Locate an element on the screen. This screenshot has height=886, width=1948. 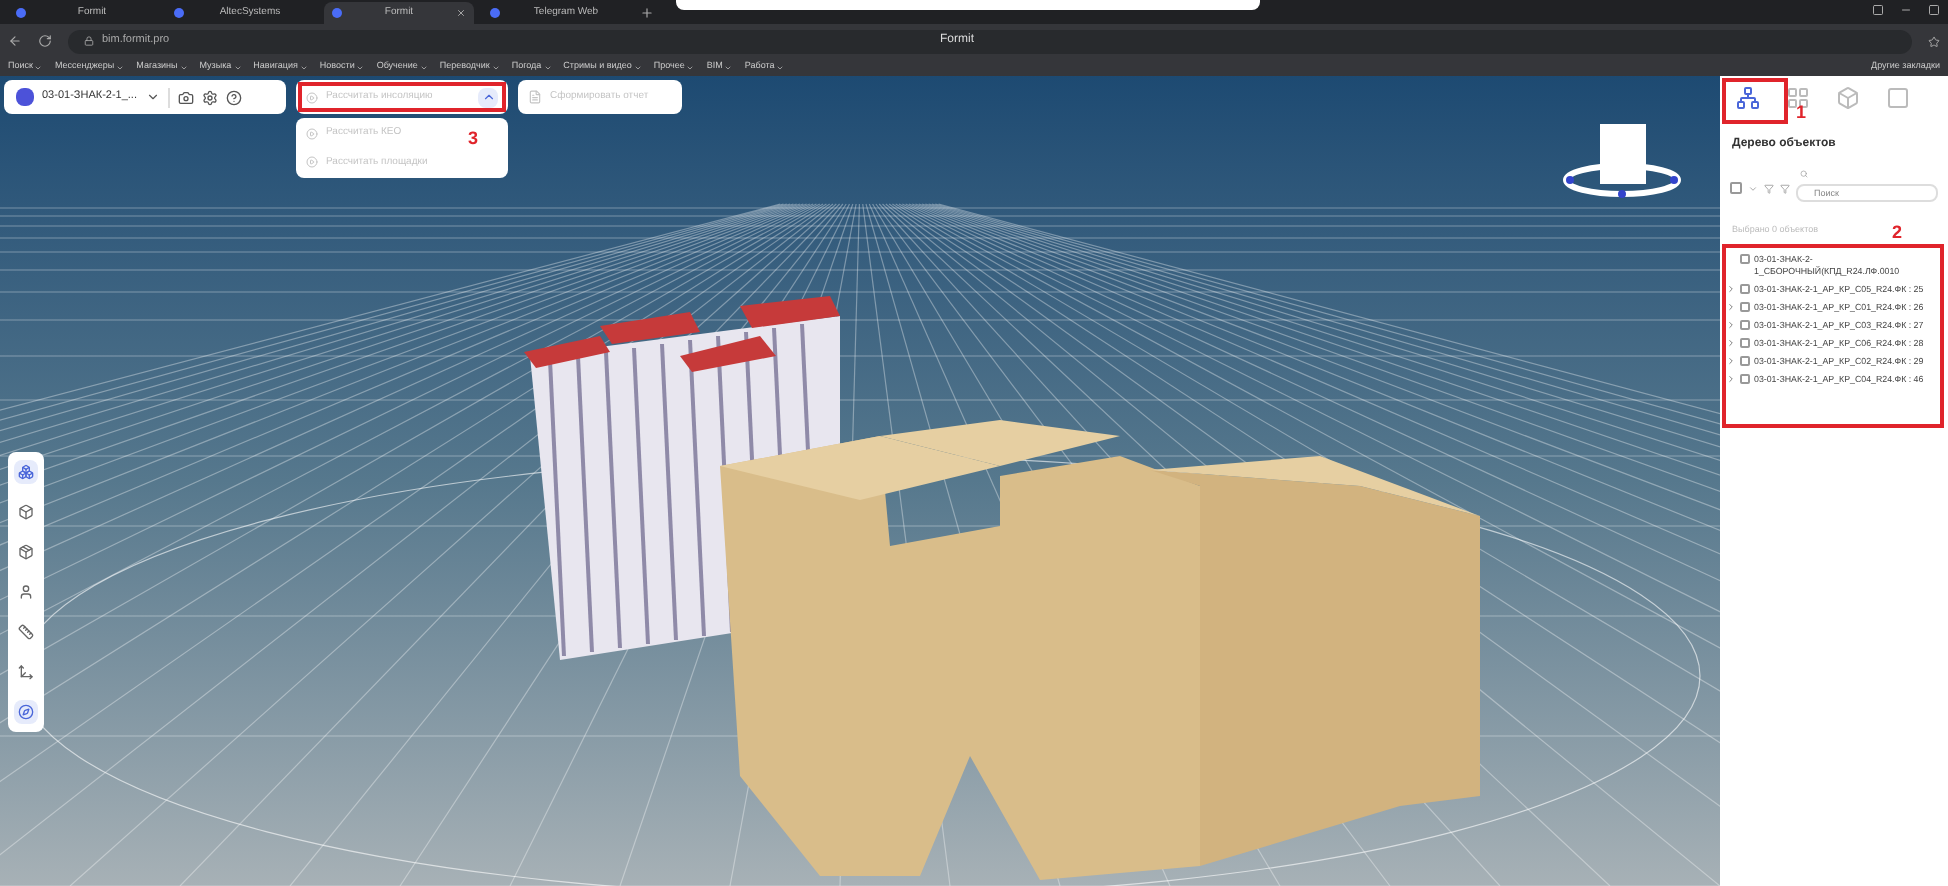
document-icon is located at coordinates (535, 97).